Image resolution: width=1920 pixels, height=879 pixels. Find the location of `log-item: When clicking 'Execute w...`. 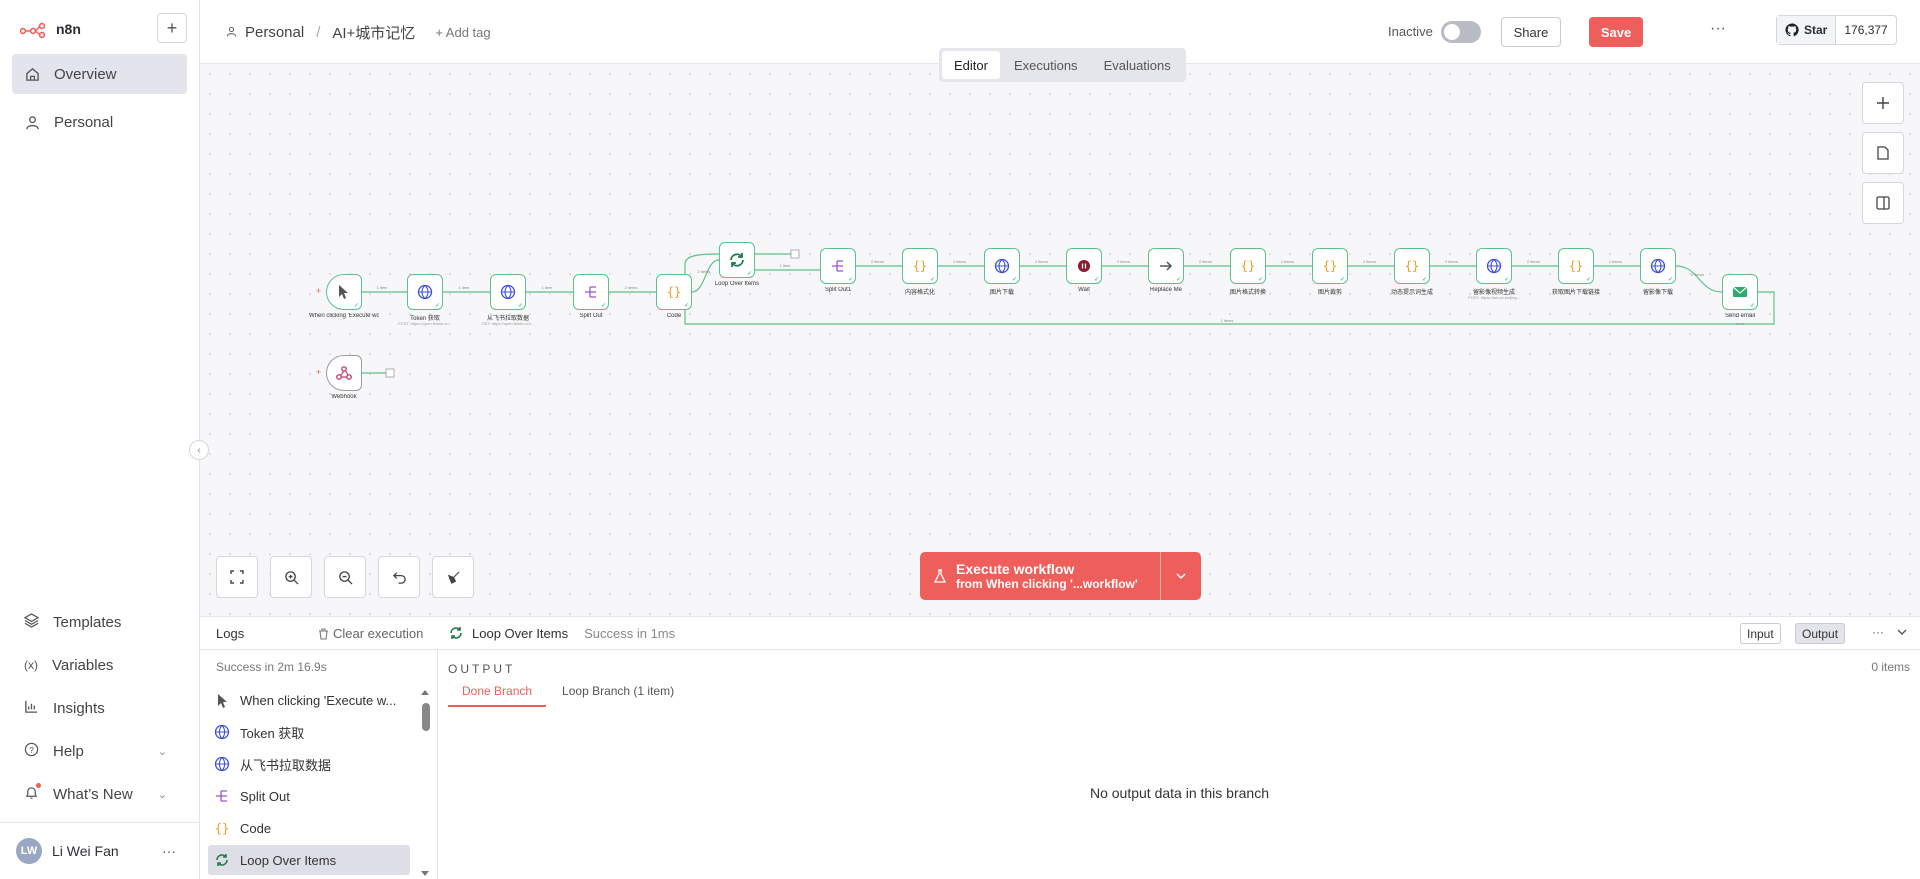

log-item: When clicking 'Execute w... is located at coordinates (309, 700).